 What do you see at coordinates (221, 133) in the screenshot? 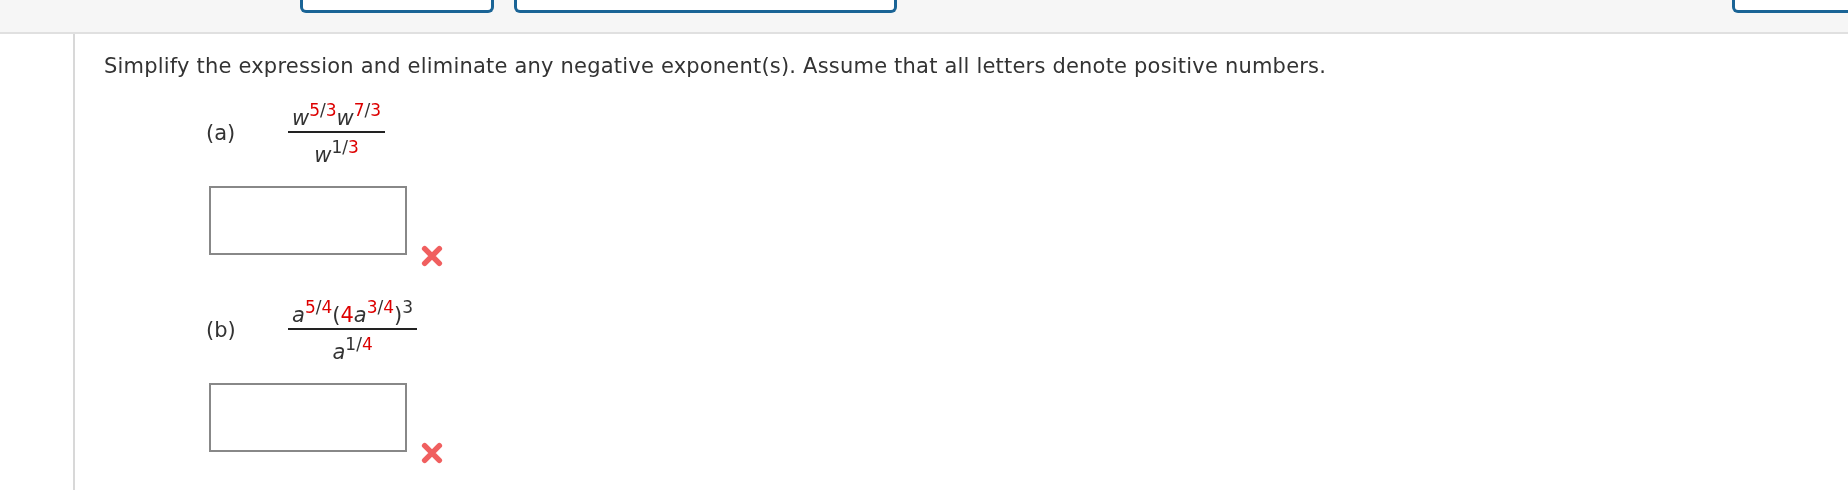
I see `part-label: (a)` at bounding box center [221, 133].